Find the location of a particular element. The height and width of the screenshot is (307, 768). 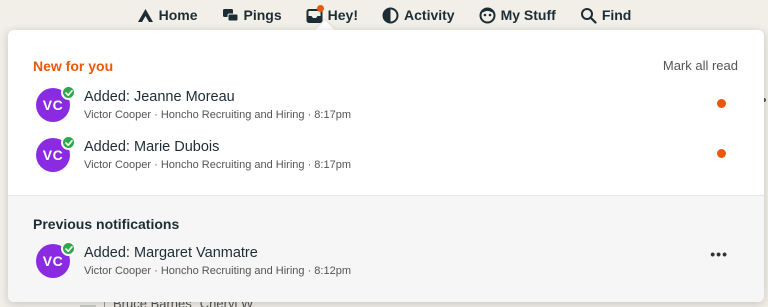

my-stuff-icon is located at coordinates (487, 15).